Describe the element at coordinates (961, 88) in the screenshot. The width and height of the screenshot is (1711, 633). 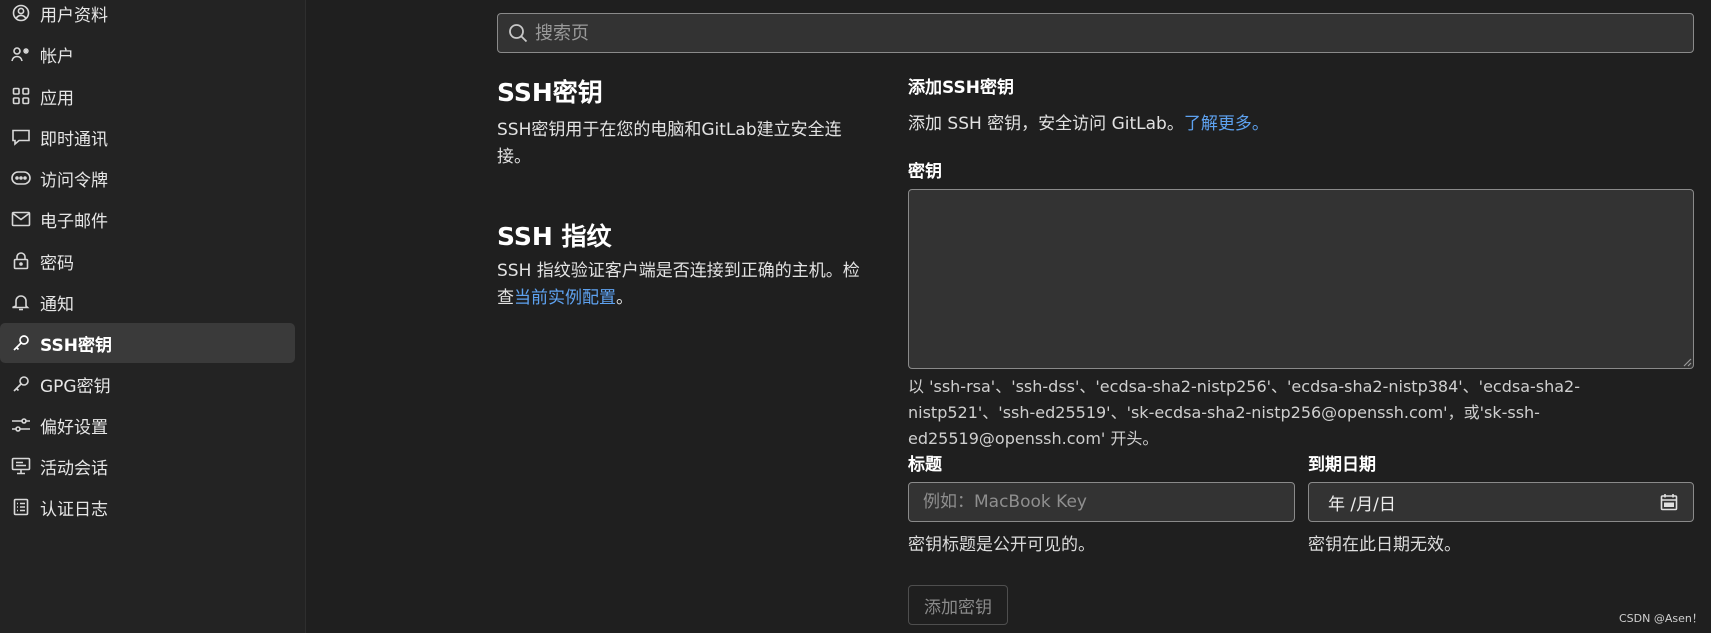
I see `add-ssh-key-heading: 添加SSH密钥` at that location.